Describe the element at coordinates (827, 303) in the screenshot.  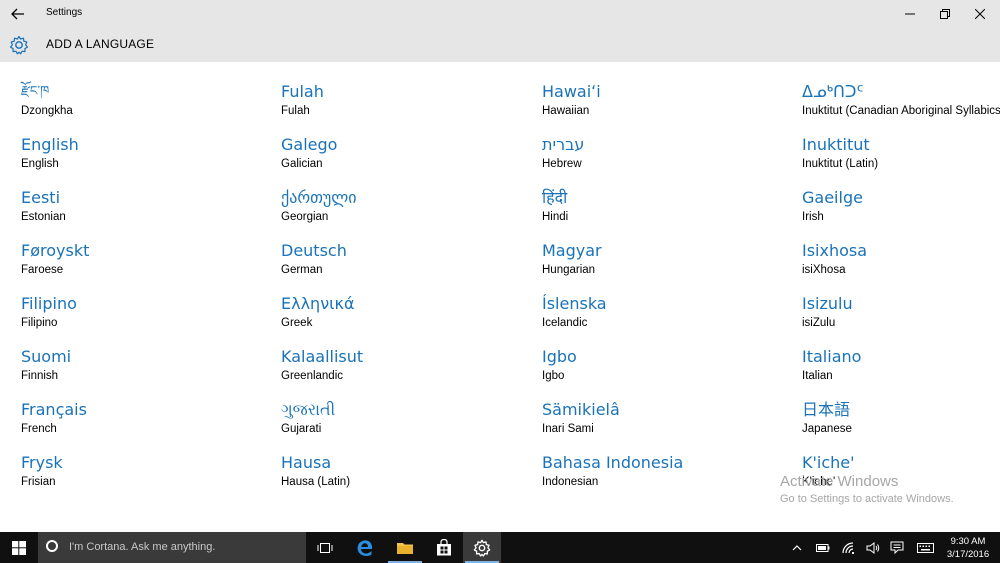
I see `language-native-name: Isizulu` at that location.